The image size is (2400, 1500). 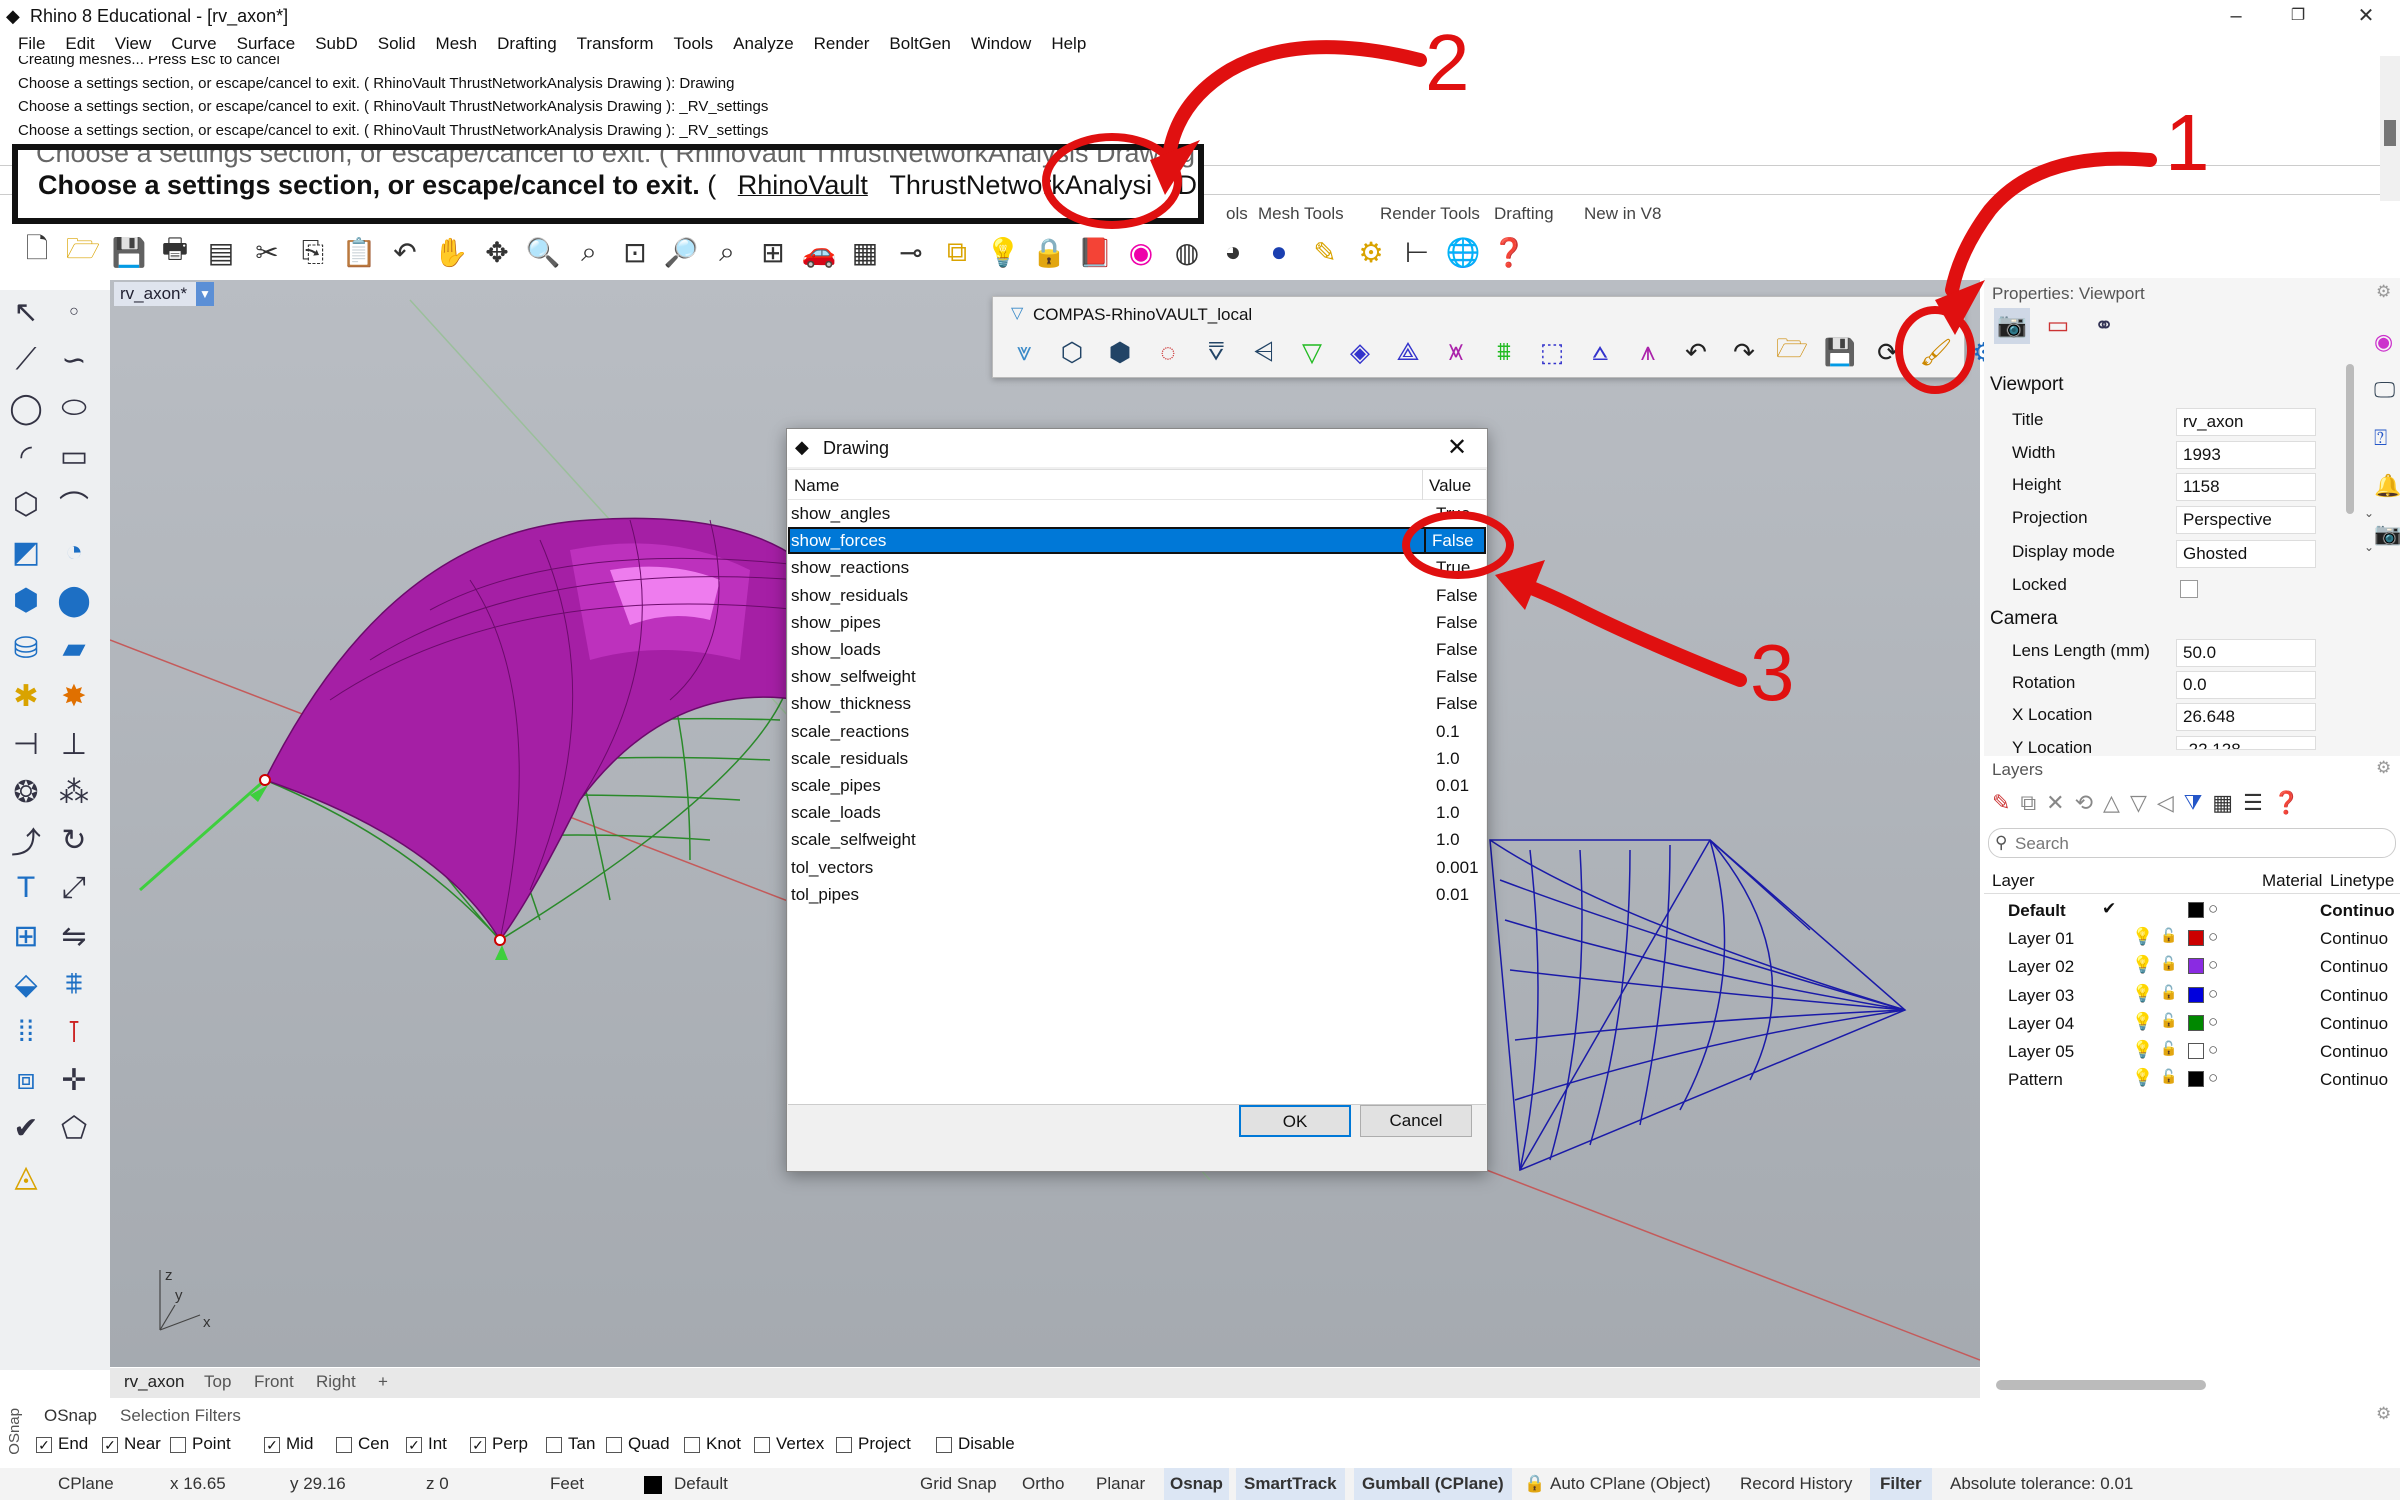 What do you see at coordinates (131, 1444) in the screenshot?
I see `osnap-near: ✓ Near` at bounding box center [131, 1444].